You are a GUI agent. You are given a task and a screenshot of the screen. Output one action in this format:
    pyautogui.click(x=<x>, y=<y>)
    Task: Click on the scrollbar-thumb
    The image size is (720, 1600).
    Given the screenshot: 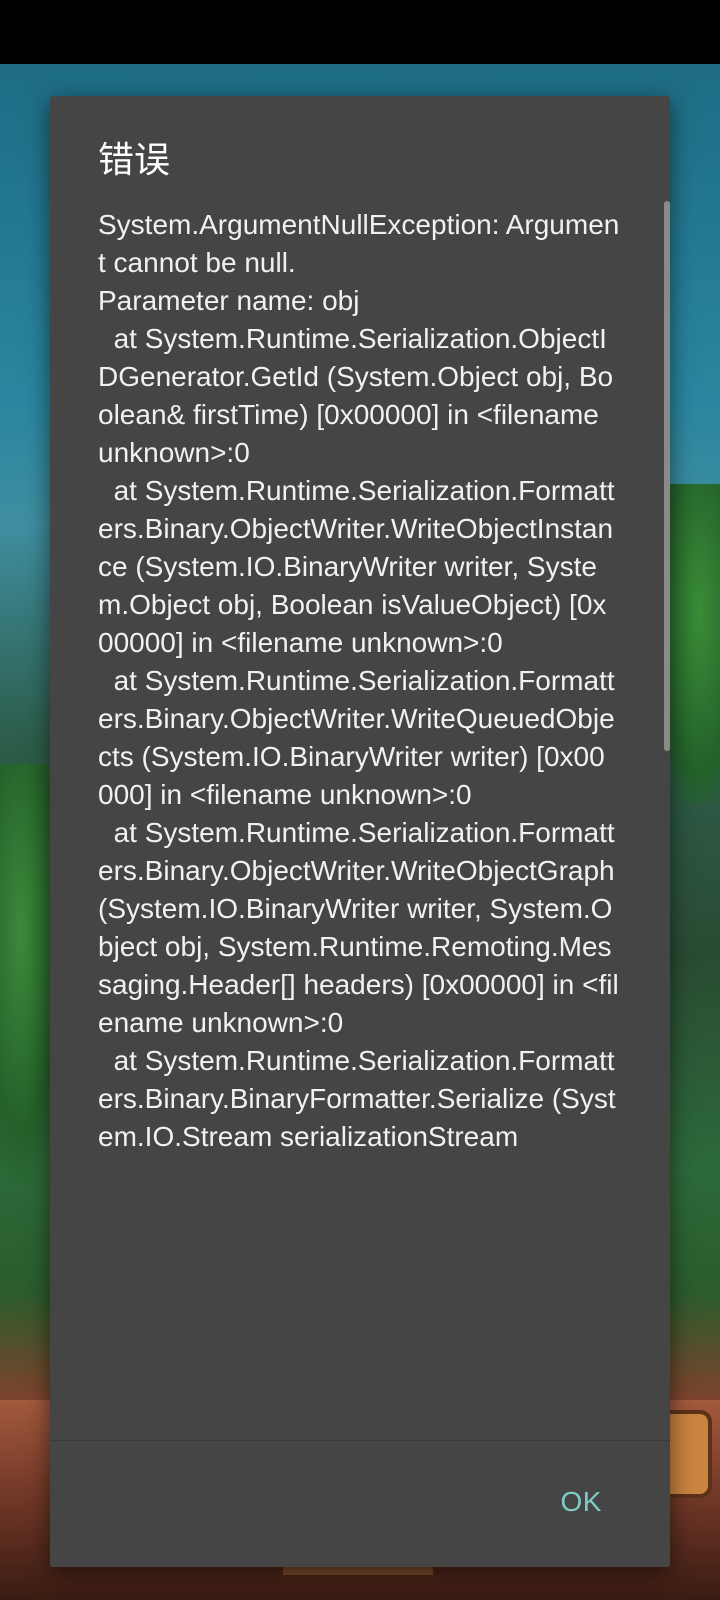 What is the action you would take?
    pyautogui.click(x=667, y=476)
    